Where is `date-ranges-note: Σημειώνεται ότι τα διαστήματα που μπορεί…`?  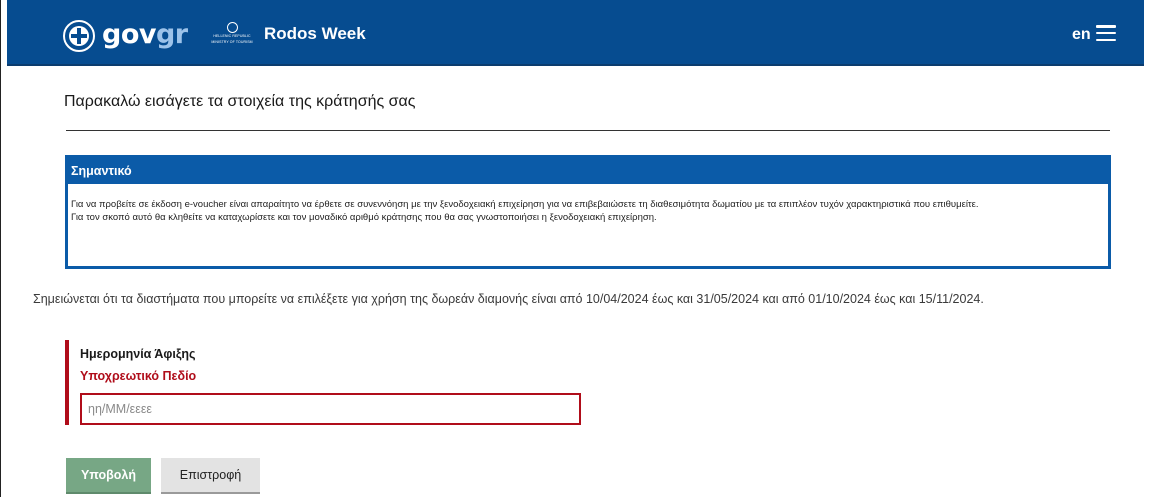
date-ranges-note: Σημειώνεται ότι τα διαστήματα που μπορεί… is located at coordinates (508, 299).